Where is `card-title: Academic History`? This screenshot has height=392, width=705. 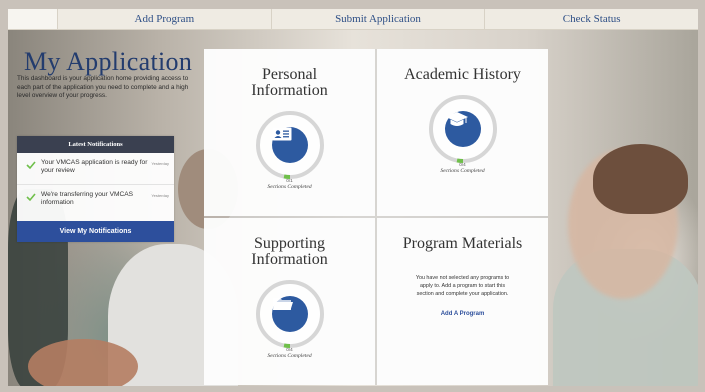 card-title: Academic History is located at coordinates (462, 74).